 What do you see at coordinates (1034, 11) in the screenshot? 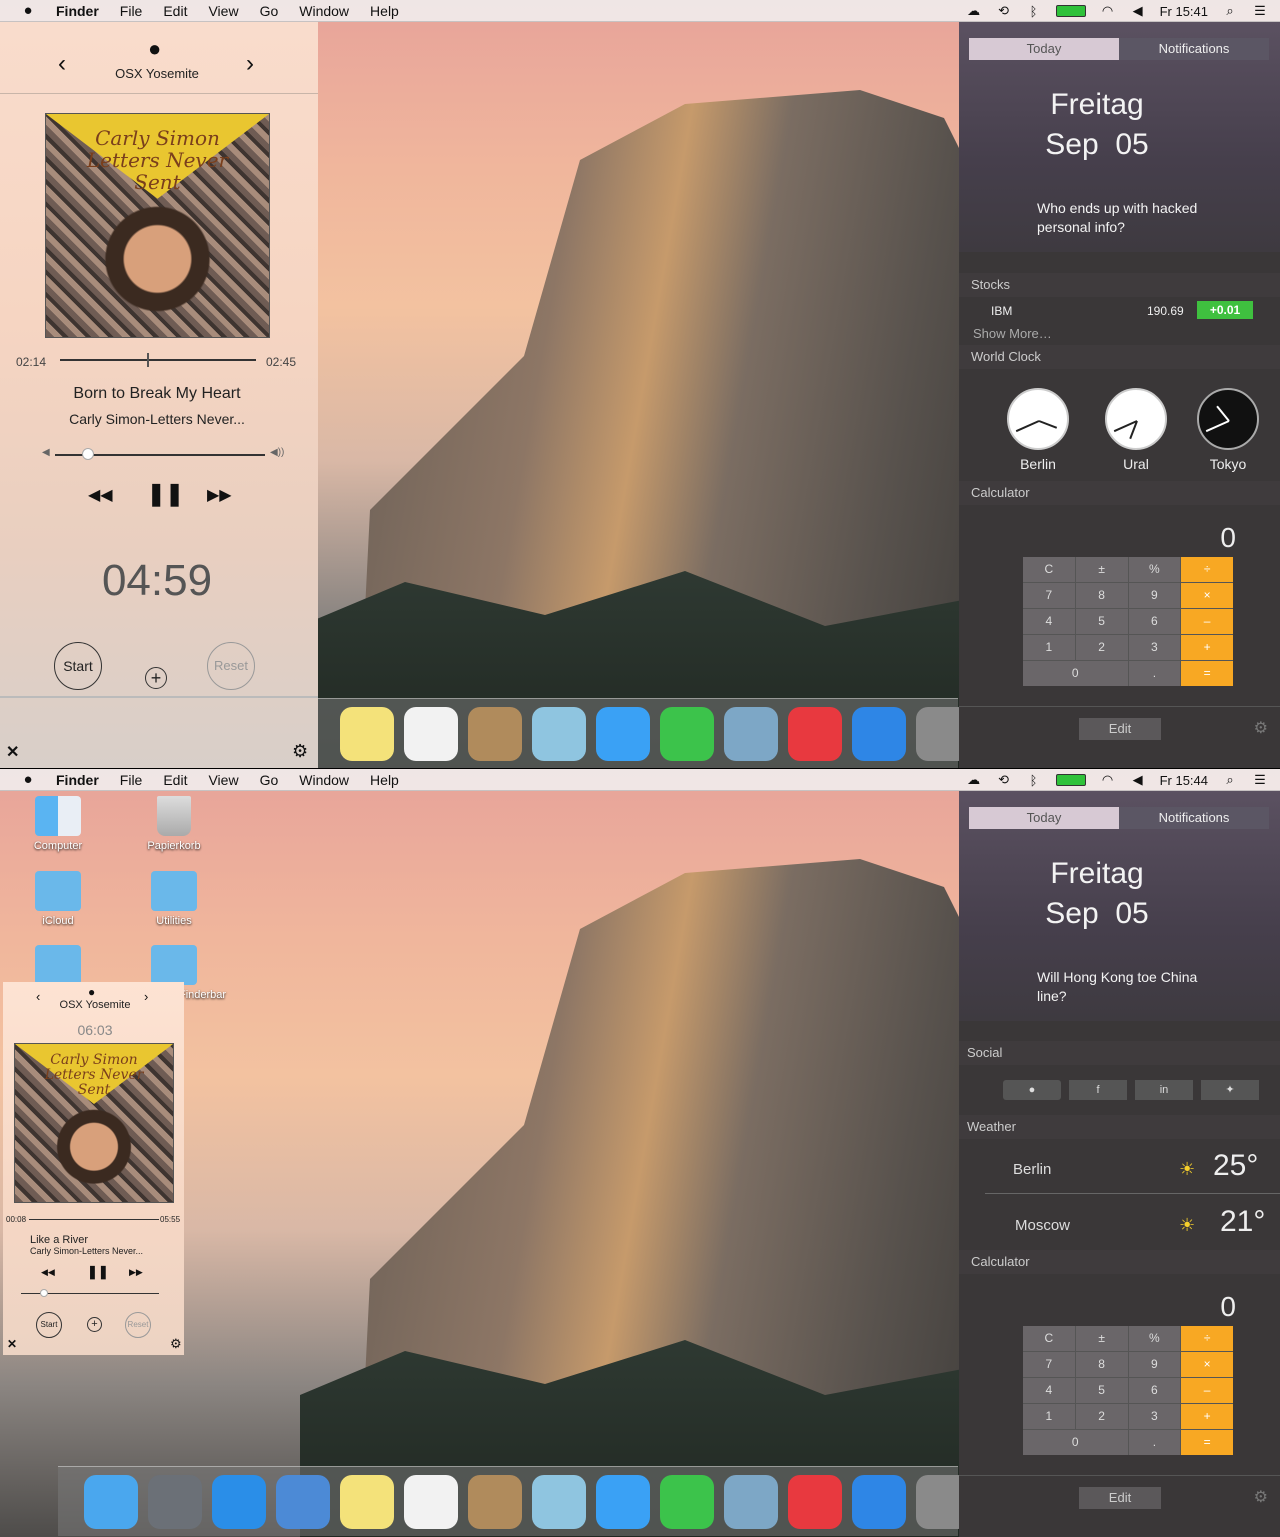
I see `bluetooth-icon: ᛒ` at bounding box center [1034, 11].